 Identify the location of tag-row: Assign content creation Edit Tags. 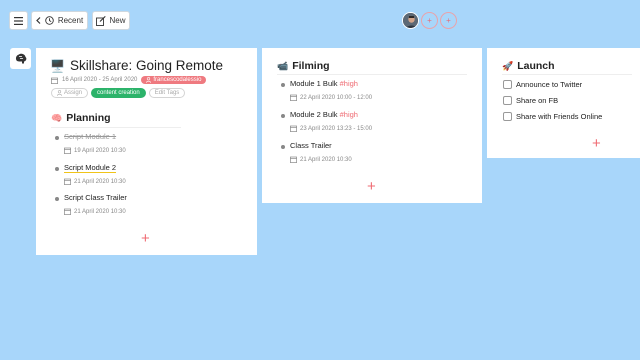
(118, 93).